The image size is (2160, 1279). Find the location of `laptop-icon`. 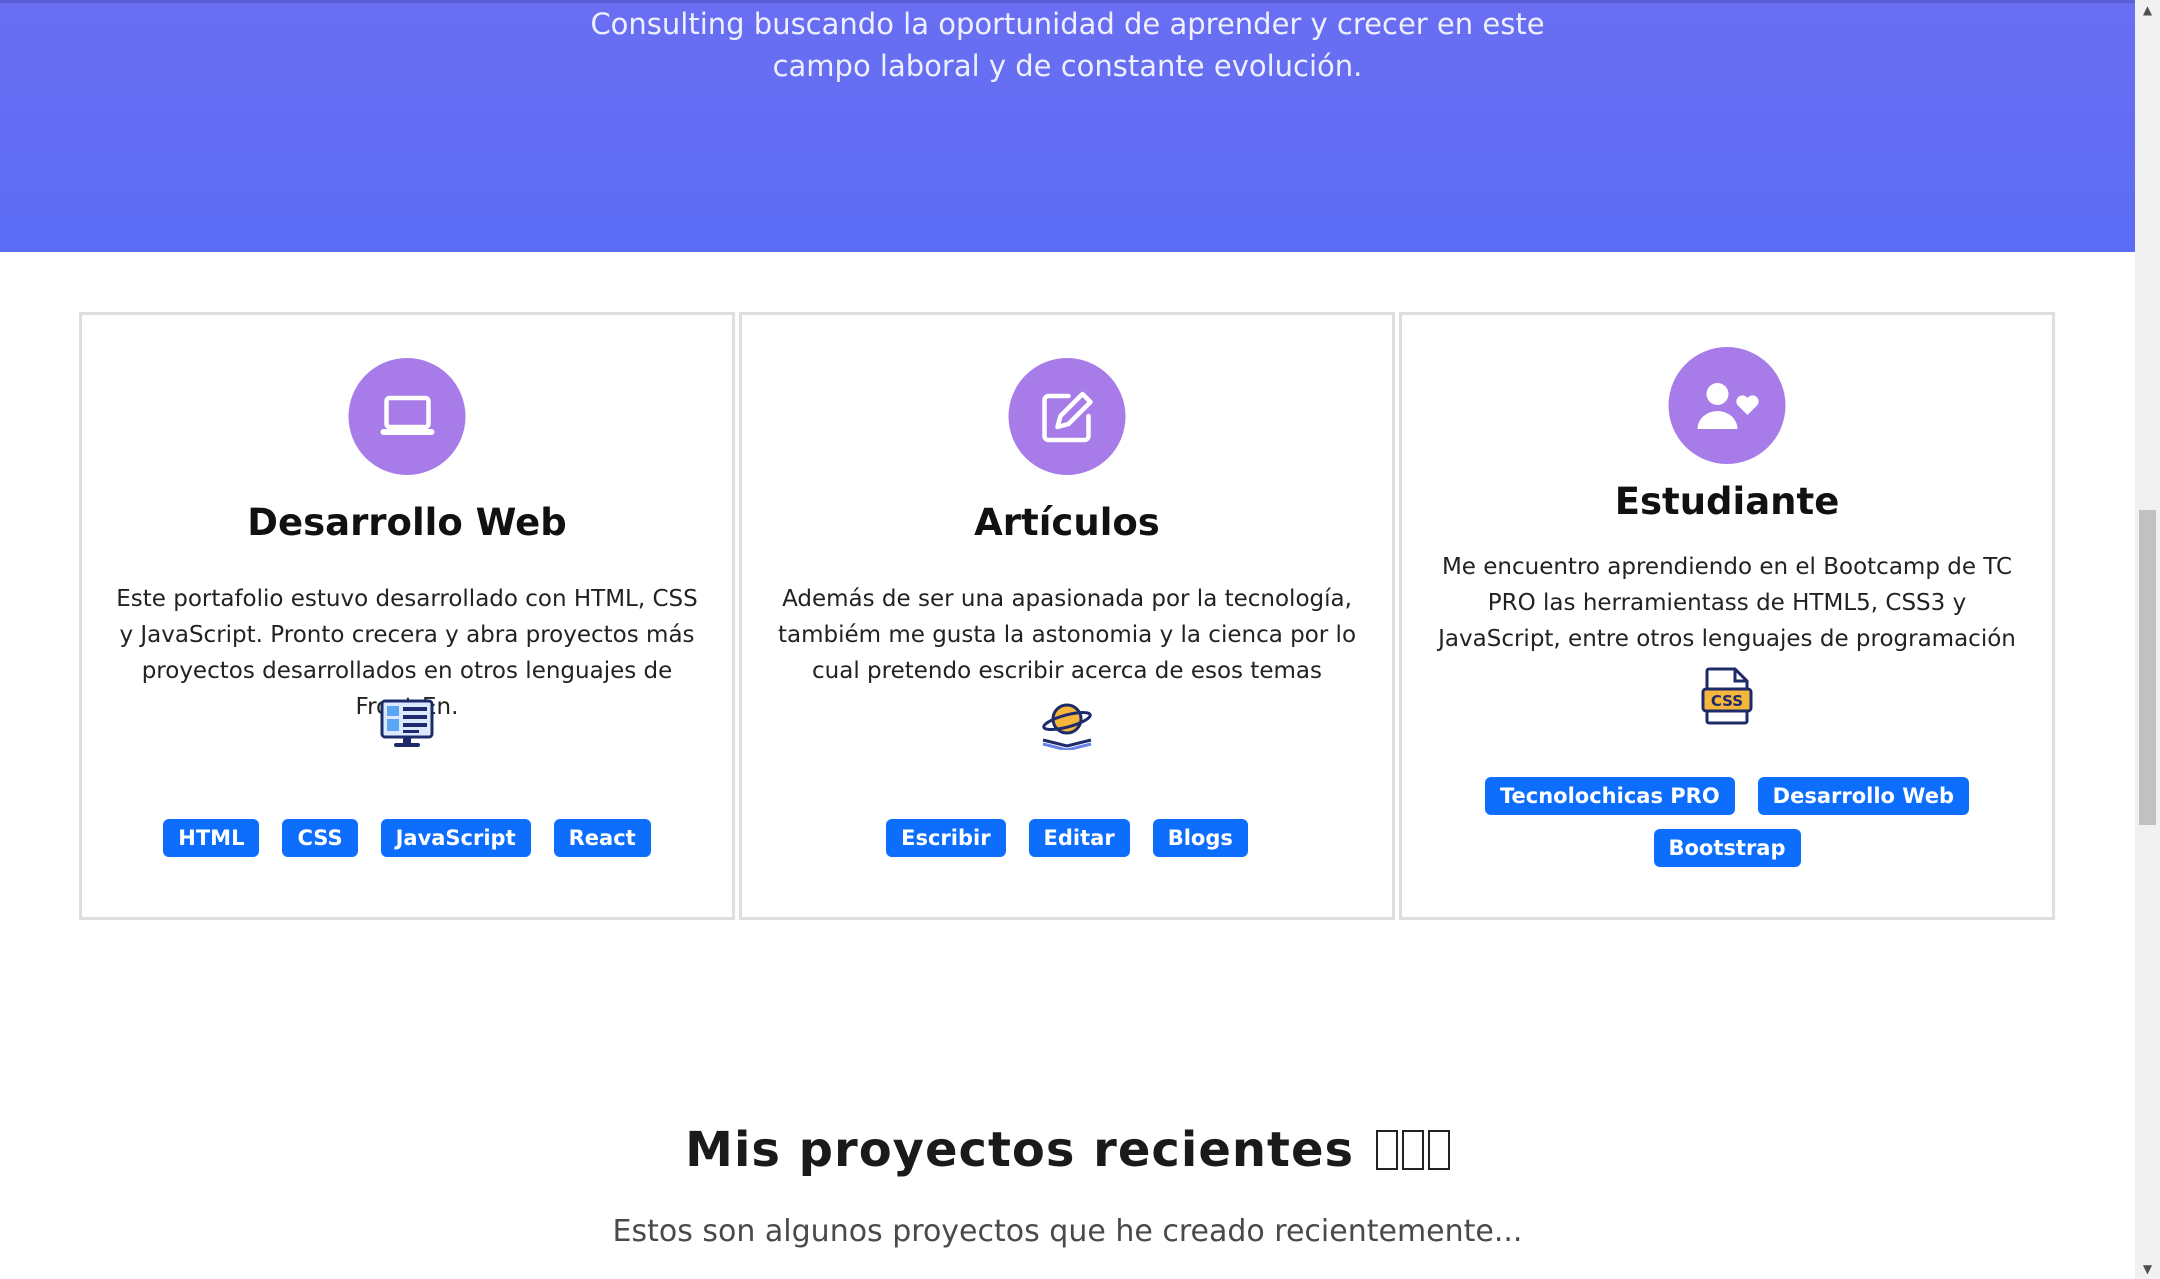

laptop-icon is located at coordinates (407, 416).